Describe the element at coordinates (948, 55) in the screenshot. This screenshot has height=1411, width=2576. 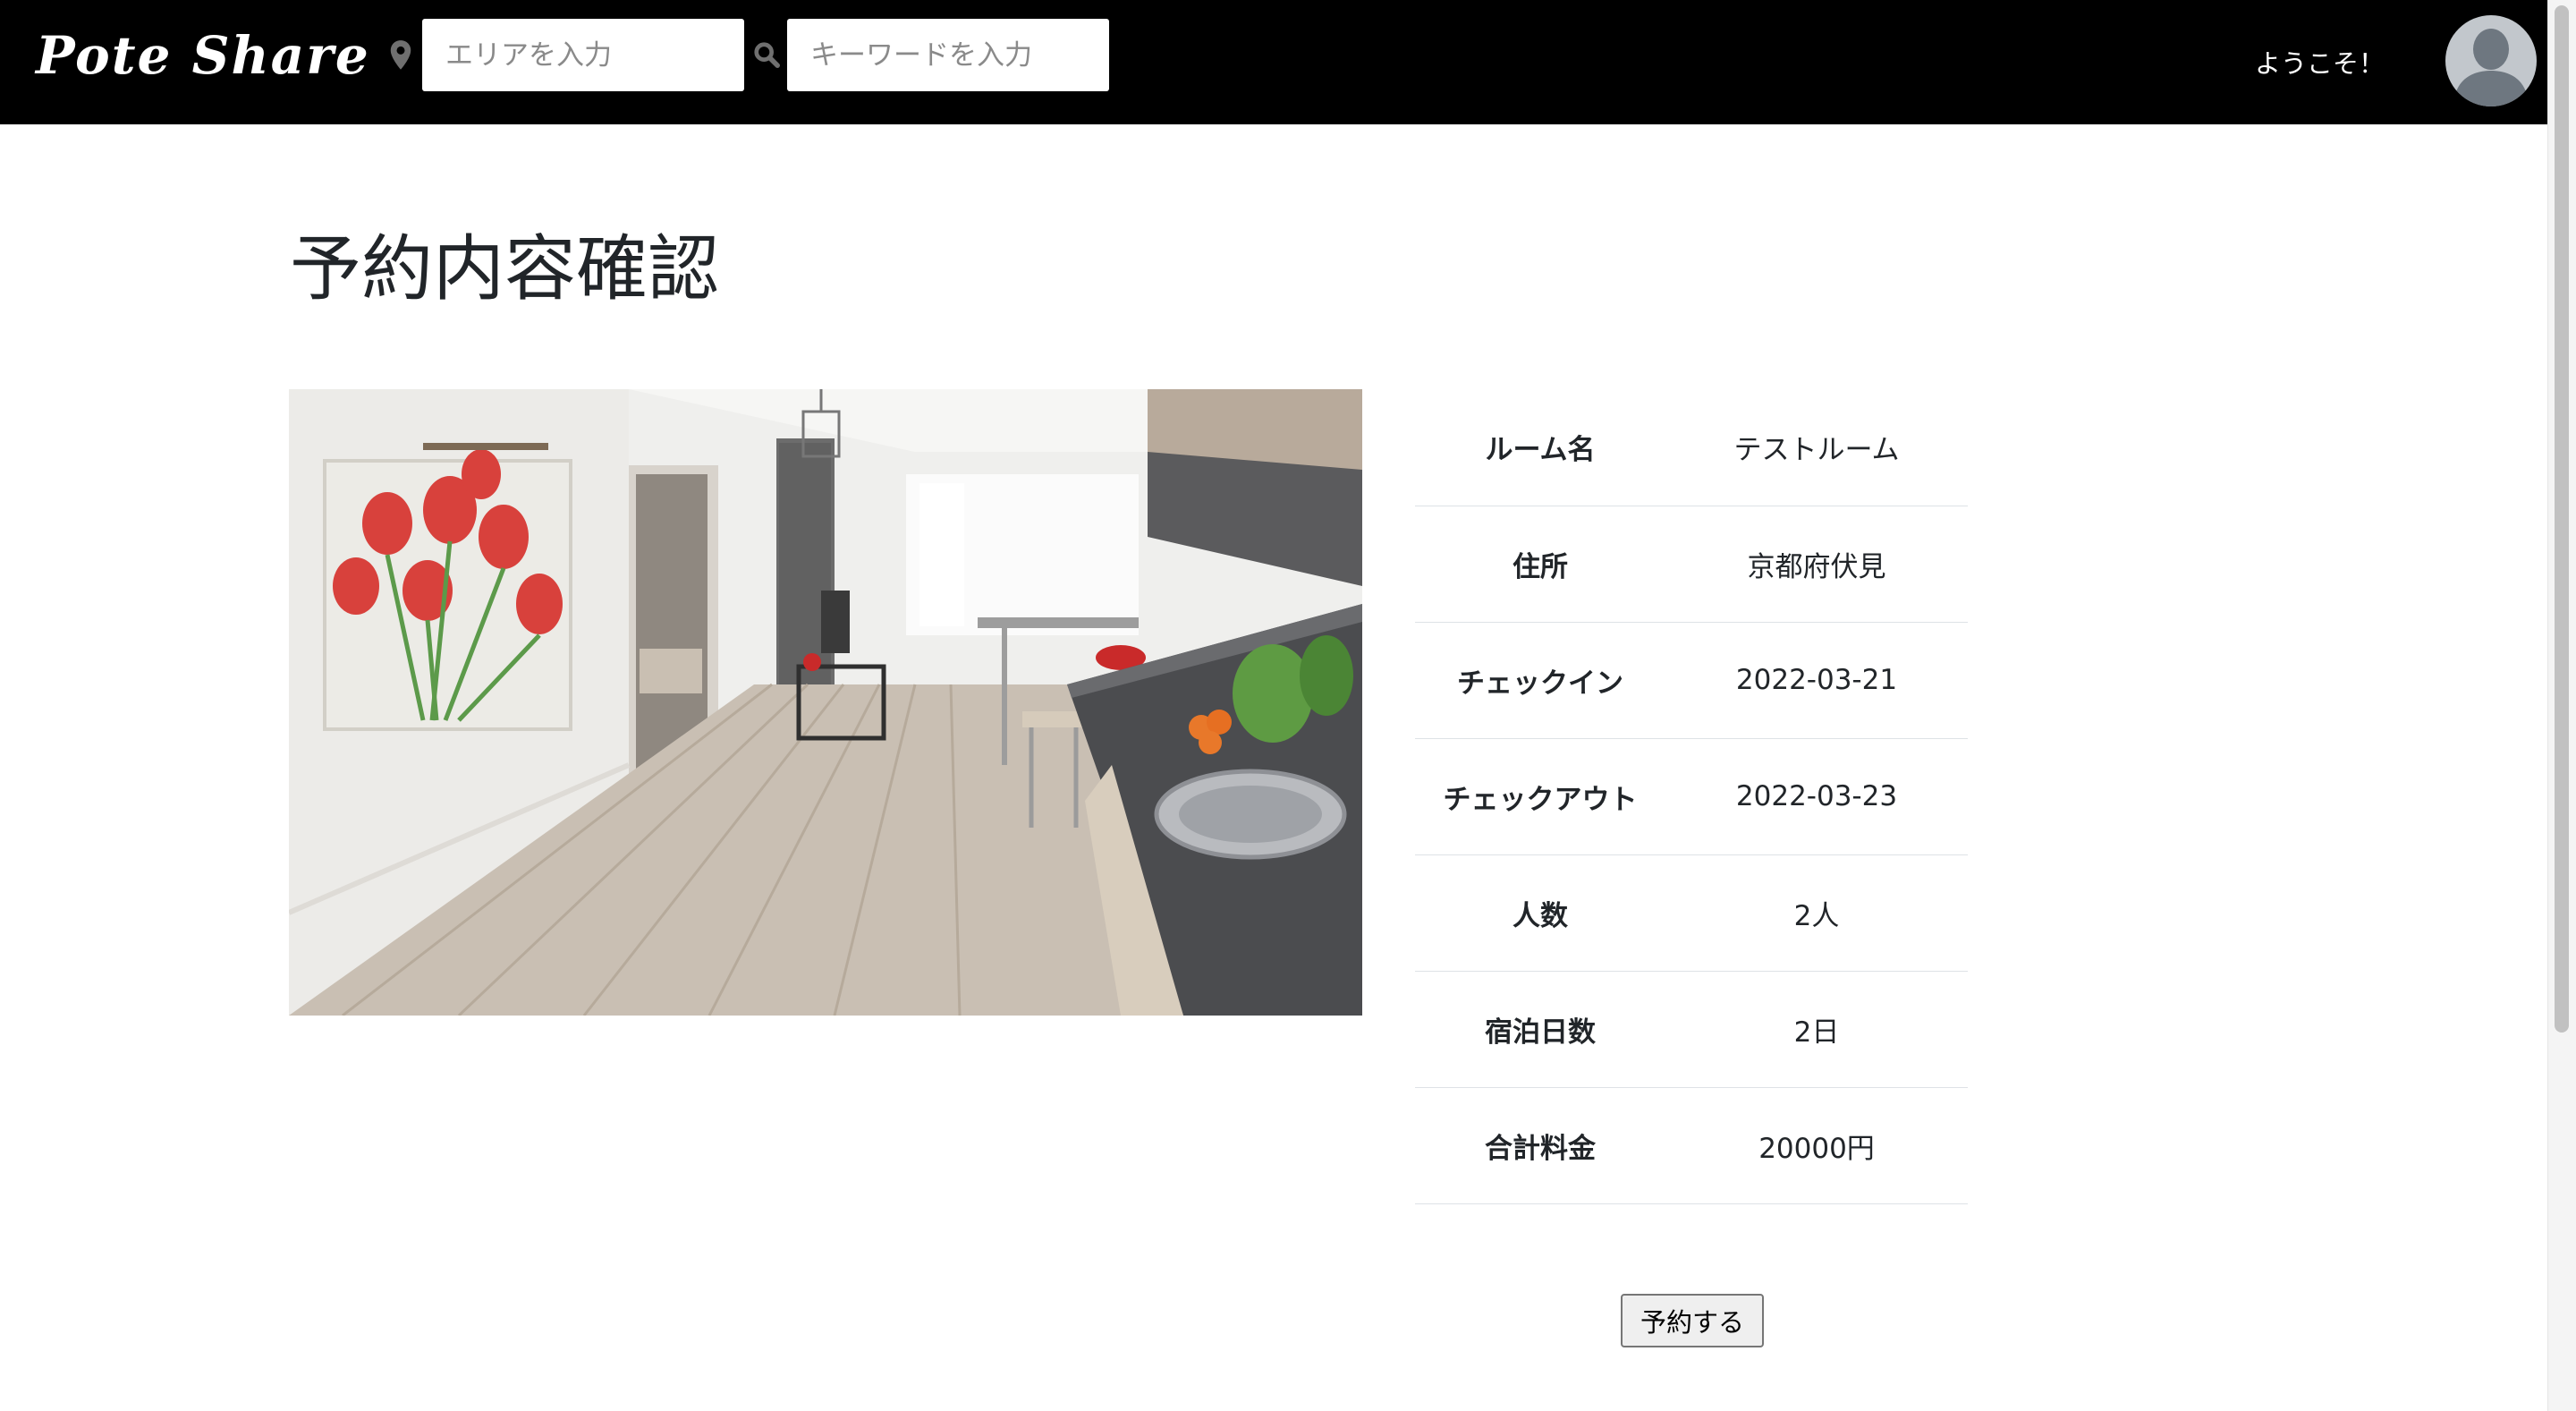
I see `keyword-search-input` at that location.